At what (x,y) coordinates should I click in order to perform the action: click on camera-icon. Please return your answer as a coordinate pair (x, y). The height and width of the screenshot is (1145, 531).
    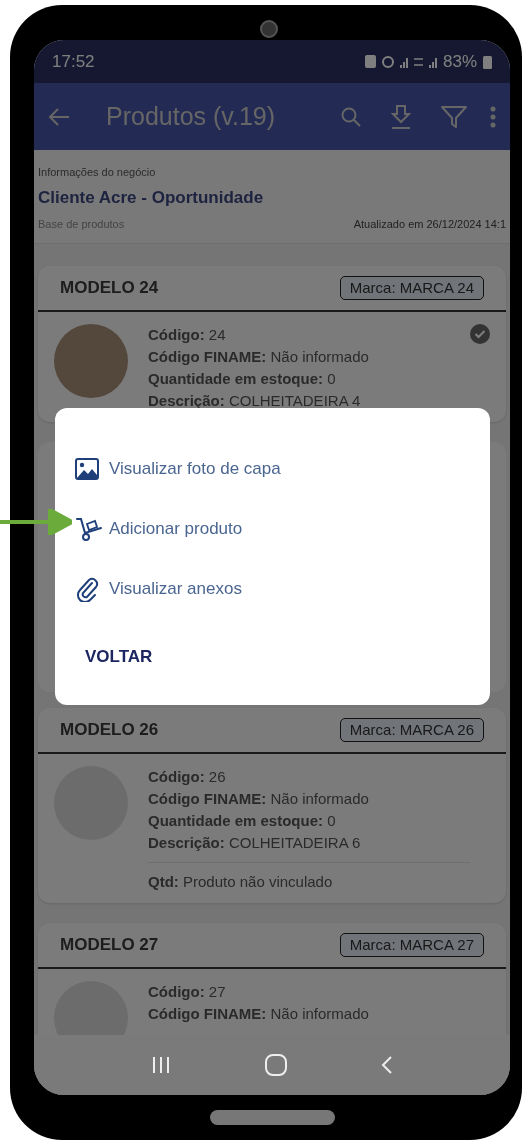
    Looking at the image, I should click on (269, 29).